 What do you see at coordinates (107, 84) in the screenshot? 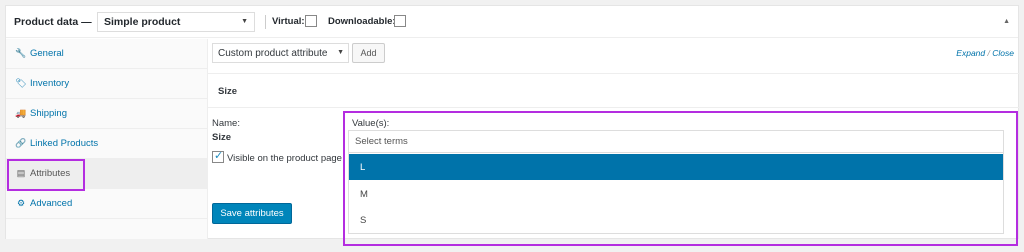
I see `tab-inventory: 🏷 Inventory` at bounding box center [107, 84].